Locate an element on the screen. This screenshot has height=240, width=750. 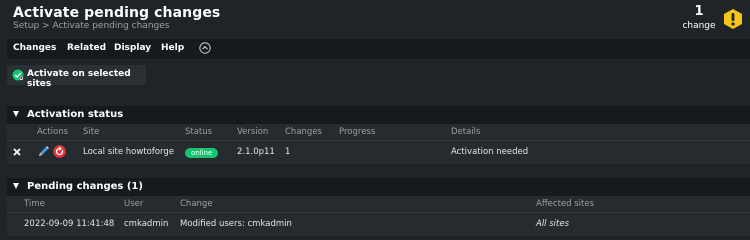
breadcrumb: Setup > Activate pending changes is located at coordinates (91, 26).